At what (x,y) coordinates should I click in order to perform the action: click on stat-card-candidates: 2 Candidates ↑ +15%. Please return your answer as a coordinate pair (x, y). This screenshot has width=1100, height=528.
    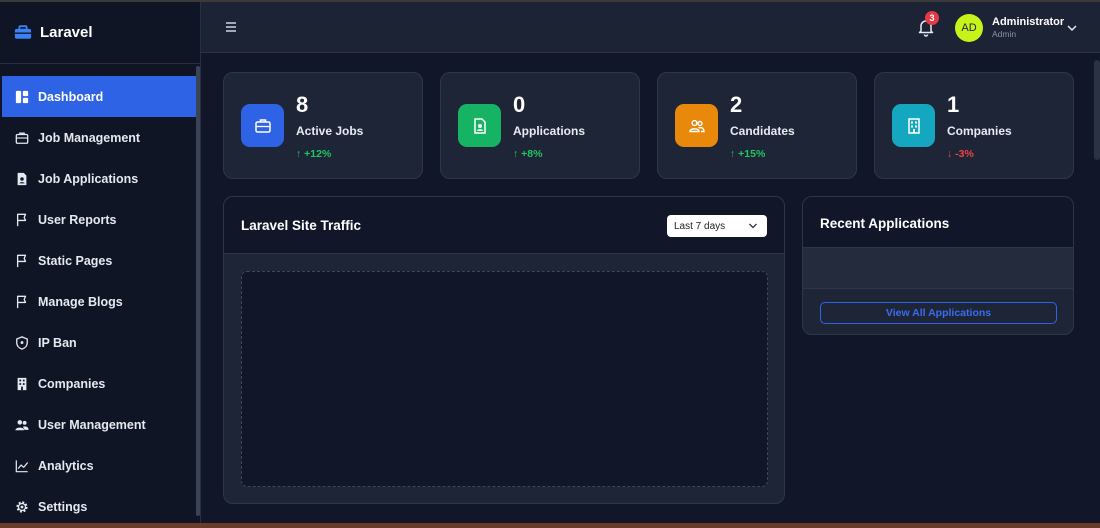
    Looking at the image, I should click on (757, 125).